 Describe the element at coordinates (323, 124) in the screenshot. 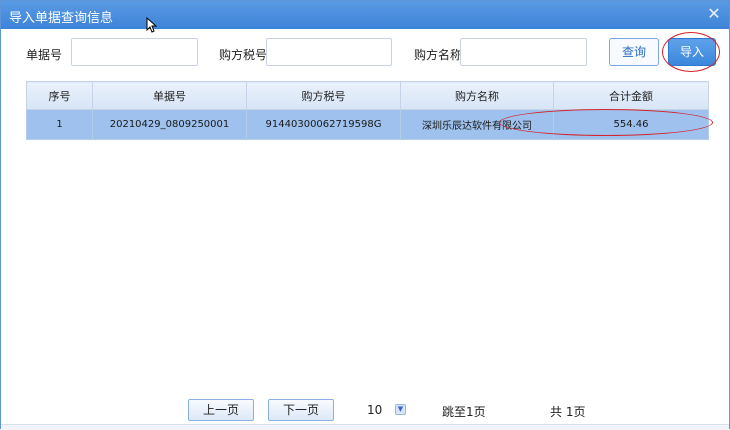

I see `cell-buyer-tax: 91440300062719598G` at that location.